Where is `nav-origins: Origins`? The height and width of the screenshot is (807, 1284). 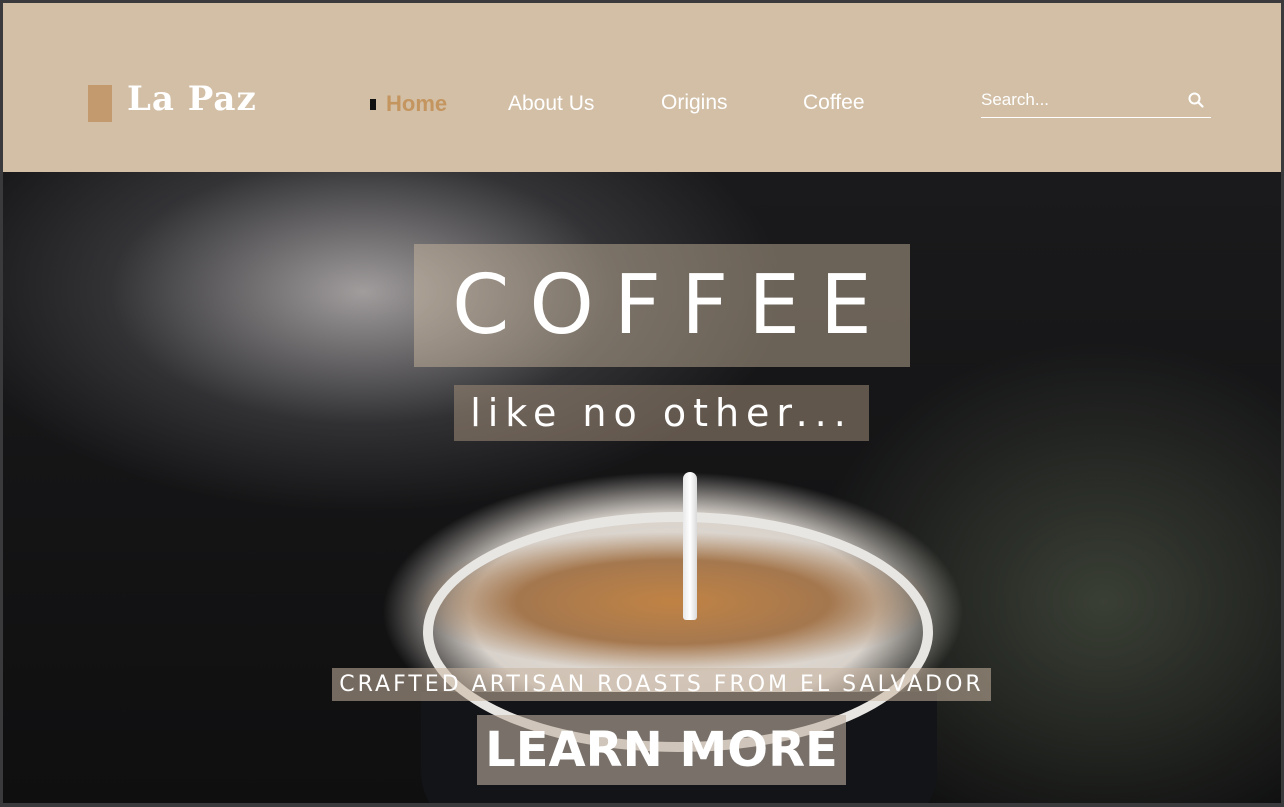
nav-origins: Origins is located at coordinates (694, 103).